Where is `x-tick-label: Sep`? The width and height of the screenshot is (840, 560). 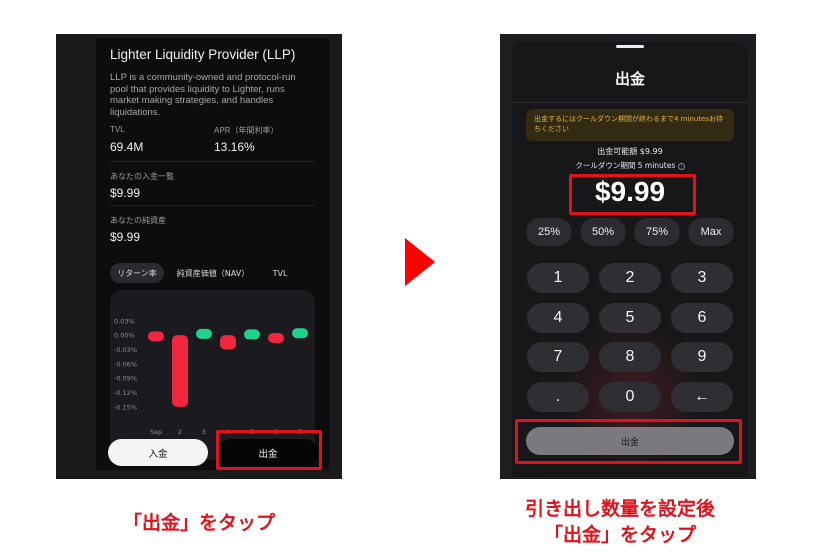
x-tick-label: Sep is located at coordinates (156, 432).